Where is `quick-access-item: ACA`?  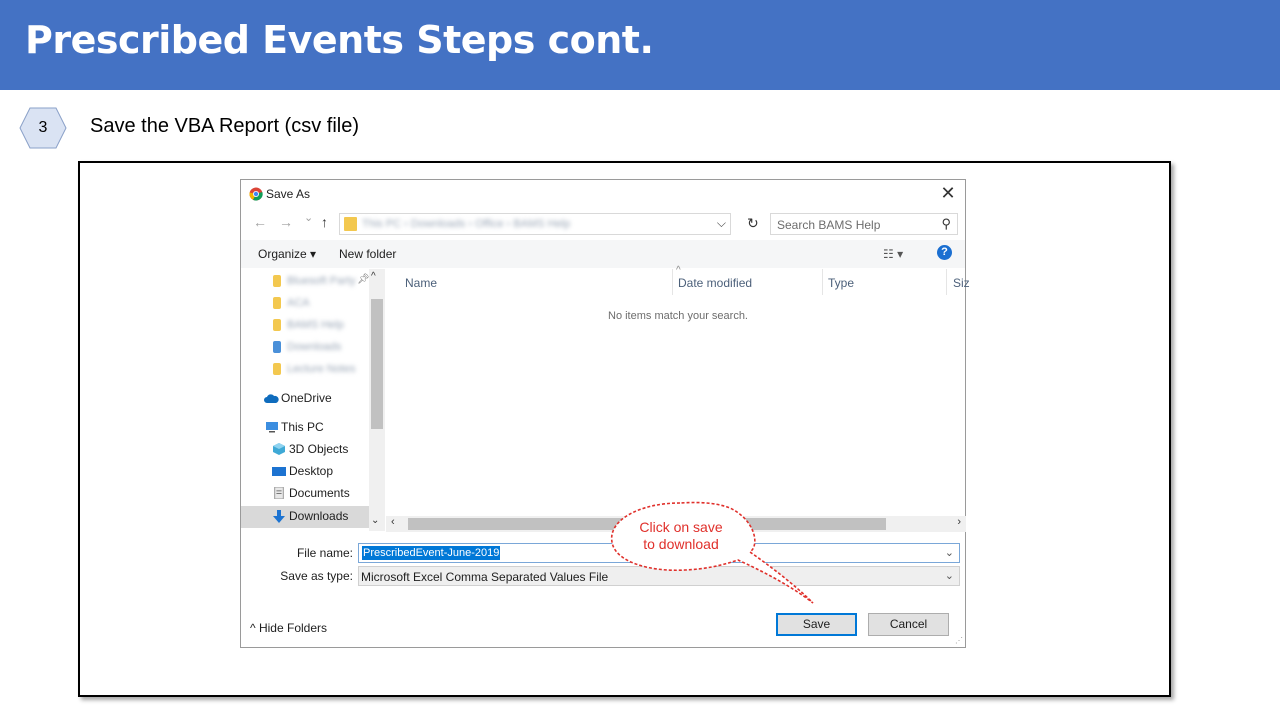 quick-access-item: ACA is located at coordinates (298, 303).